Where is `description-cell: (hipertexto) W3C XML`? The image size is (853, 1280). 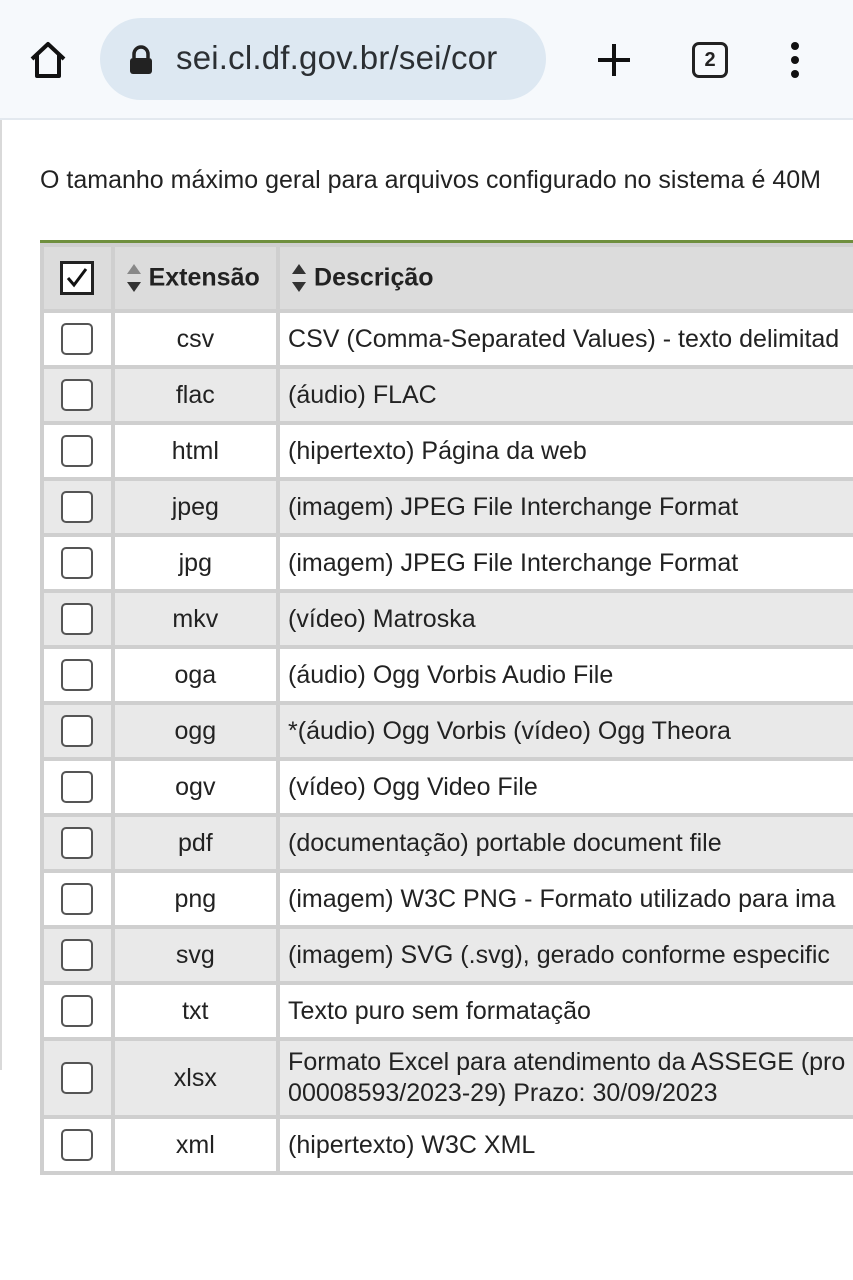 description-cell: (hipertexto) W3C XML is located at coordinates (566, 1145).